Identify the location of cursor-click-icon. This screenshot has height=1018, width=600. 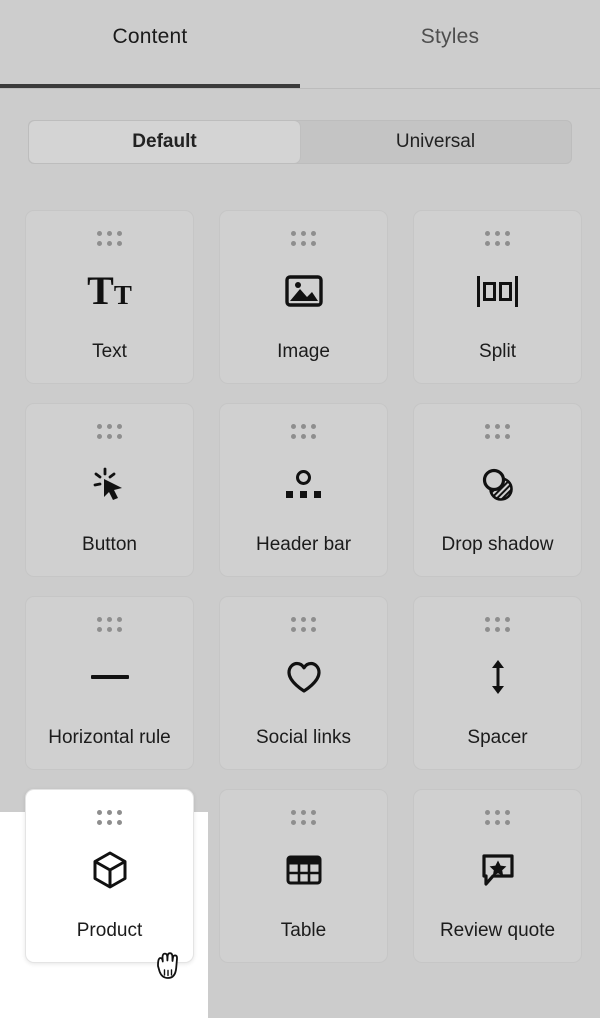
(109, 484).